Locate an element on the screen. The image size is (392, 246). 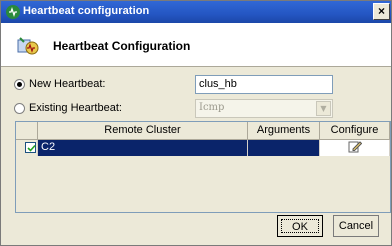
chevron-down-icon: ▼ is located at coordinates (323, 108).